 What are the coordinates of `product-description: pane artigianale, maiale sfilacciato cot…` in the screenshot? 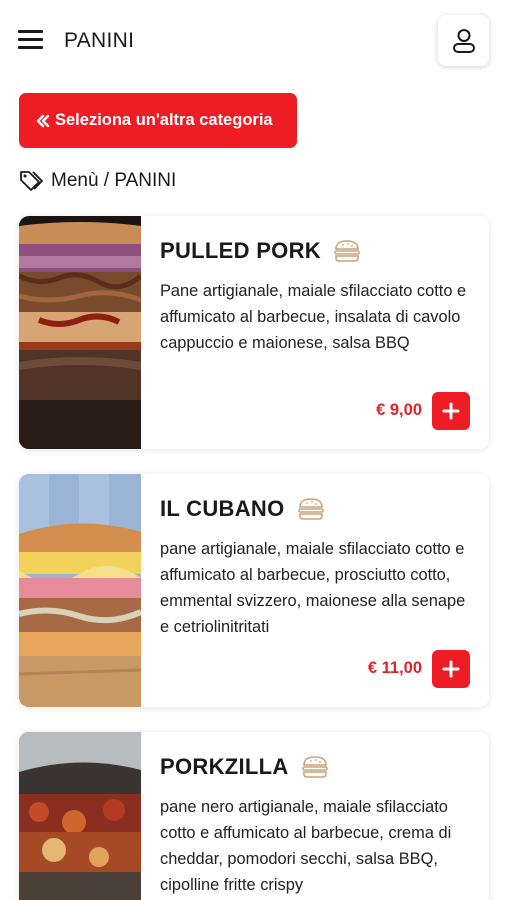 It's located at (313, 588).